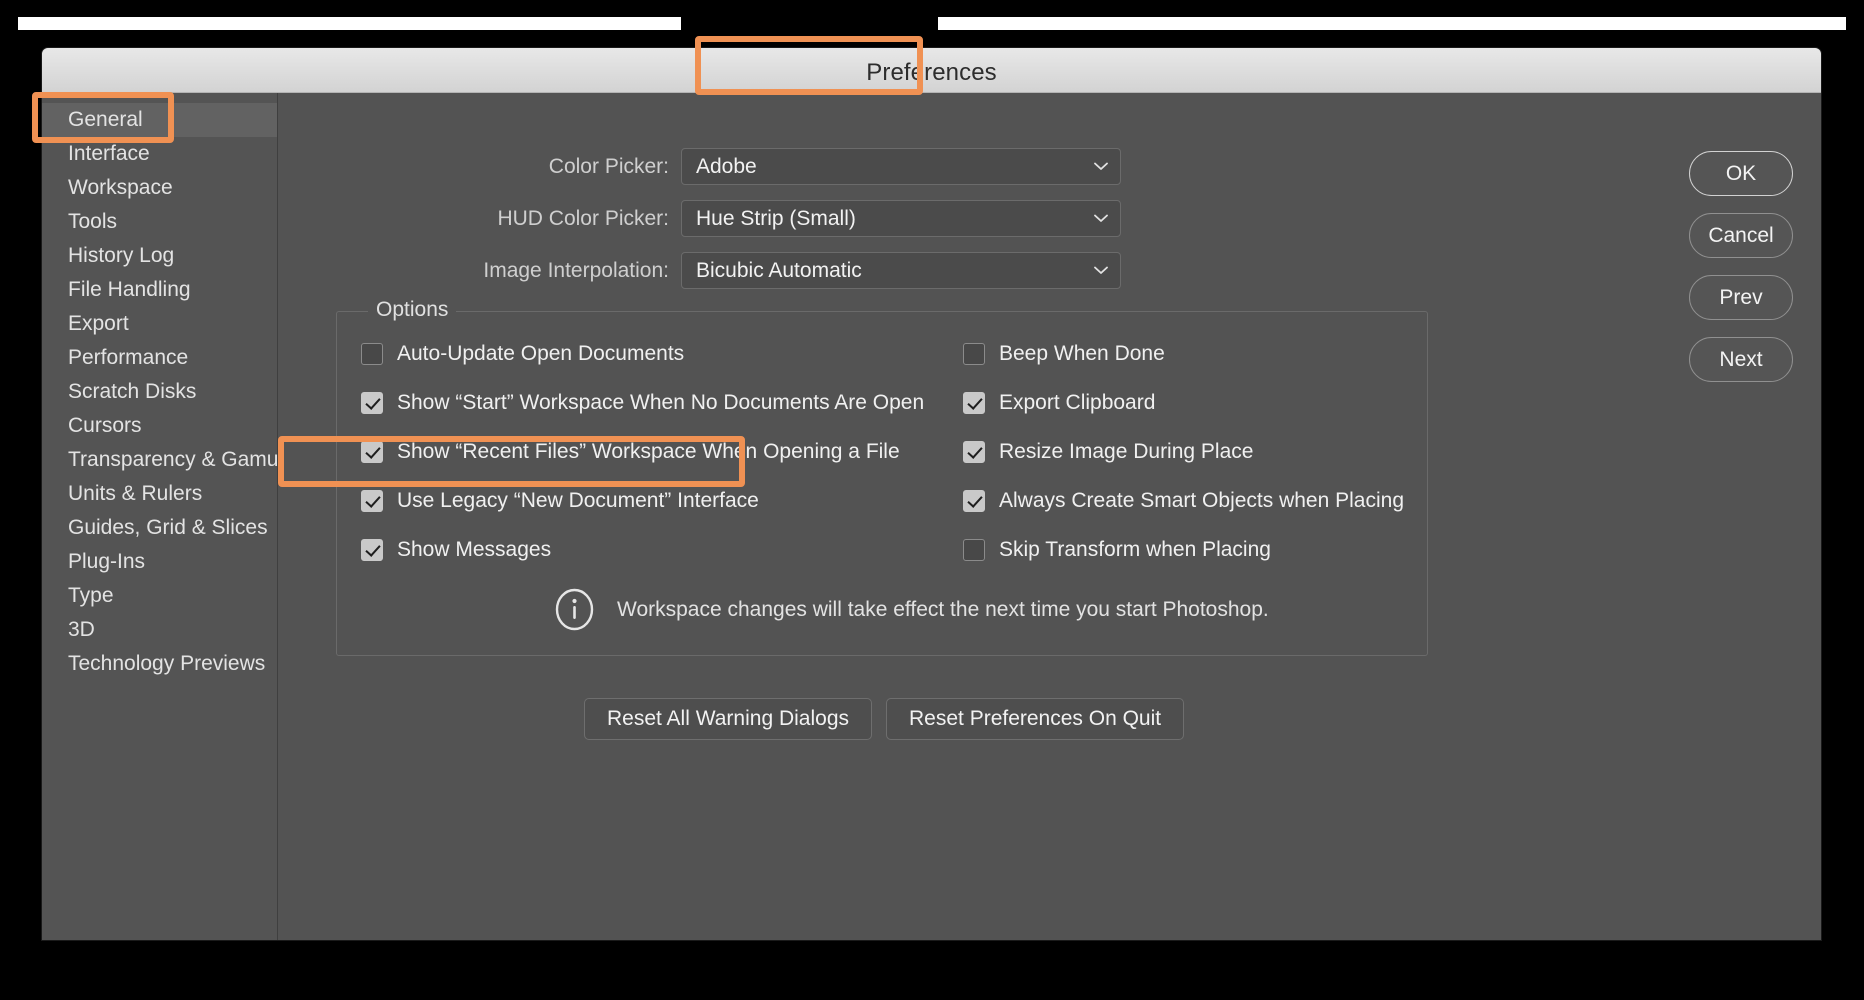  Describe the element at coordinates (1035, 719) in the screenshot. I see `reset-button-1: Reset Preferences On Quit` at that location.